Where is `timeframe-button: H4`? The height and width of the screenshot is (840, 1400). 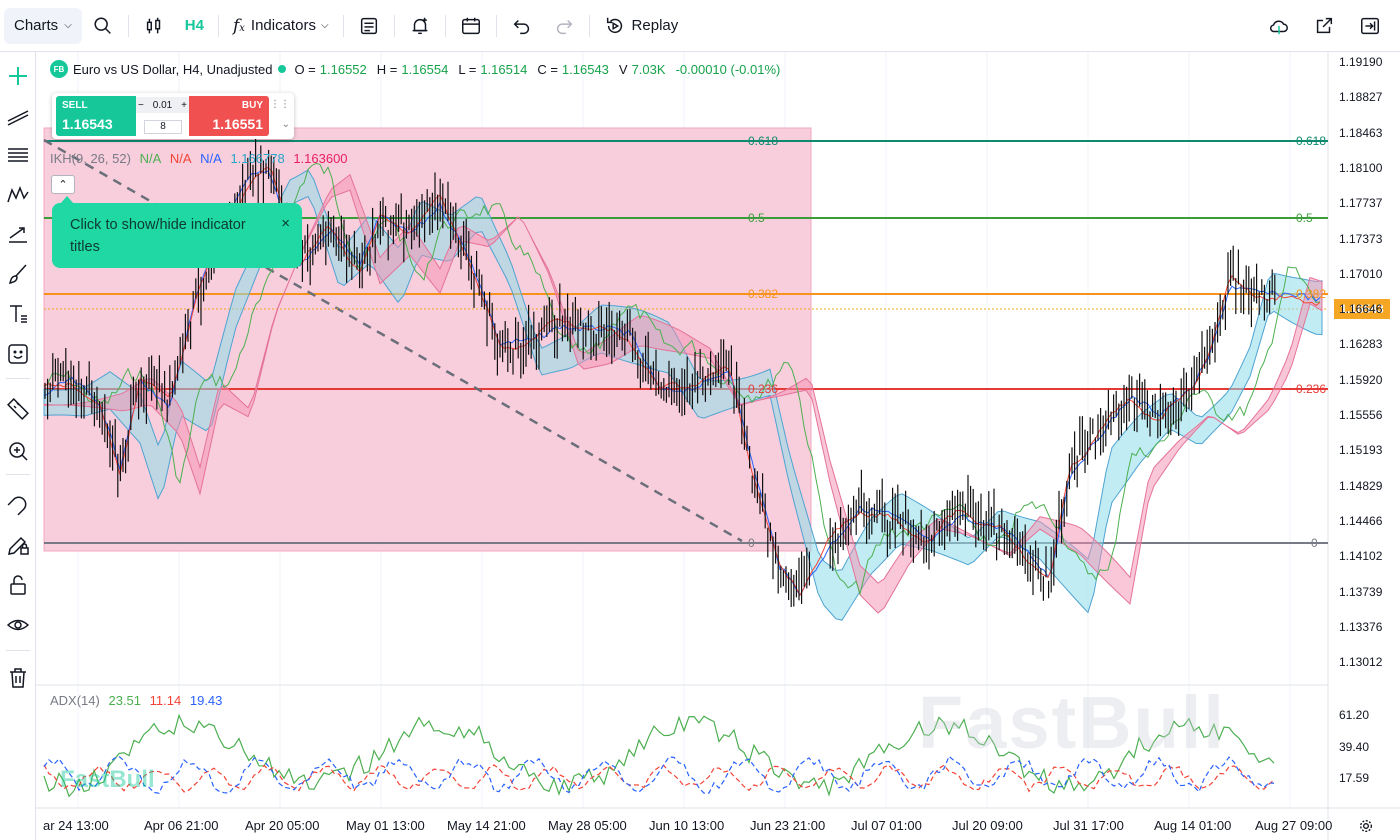 timeframe-button: H4 is located at coordinates (194, 26).